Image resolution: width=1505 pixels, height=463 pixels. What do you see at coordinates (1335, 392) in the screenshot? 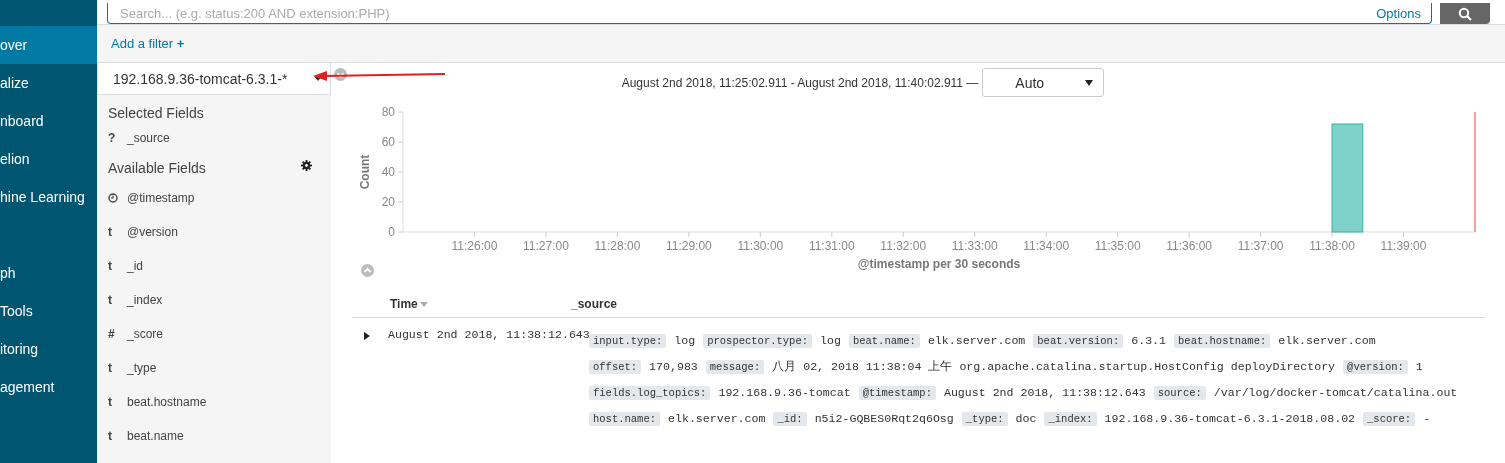
I see `field-value: /var/log/docker-tomcat/catalina.out` at bounding box center [1335, 392].